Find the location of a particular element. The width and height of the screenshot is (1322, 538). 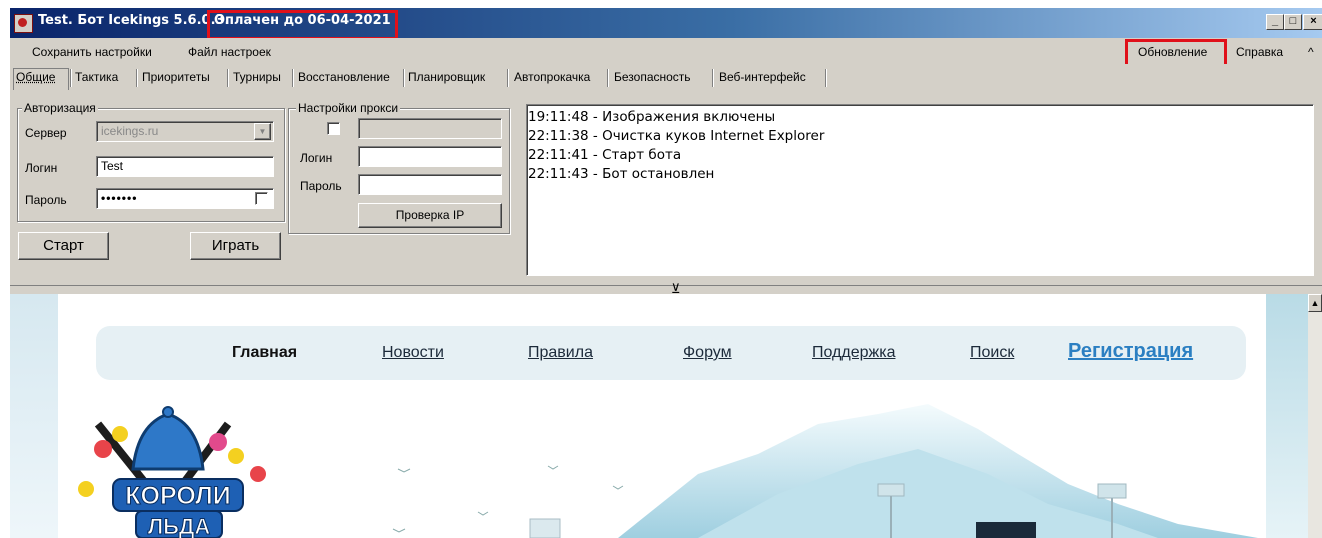

tab-tactics: Тактика is located at coordinates (96, 77).